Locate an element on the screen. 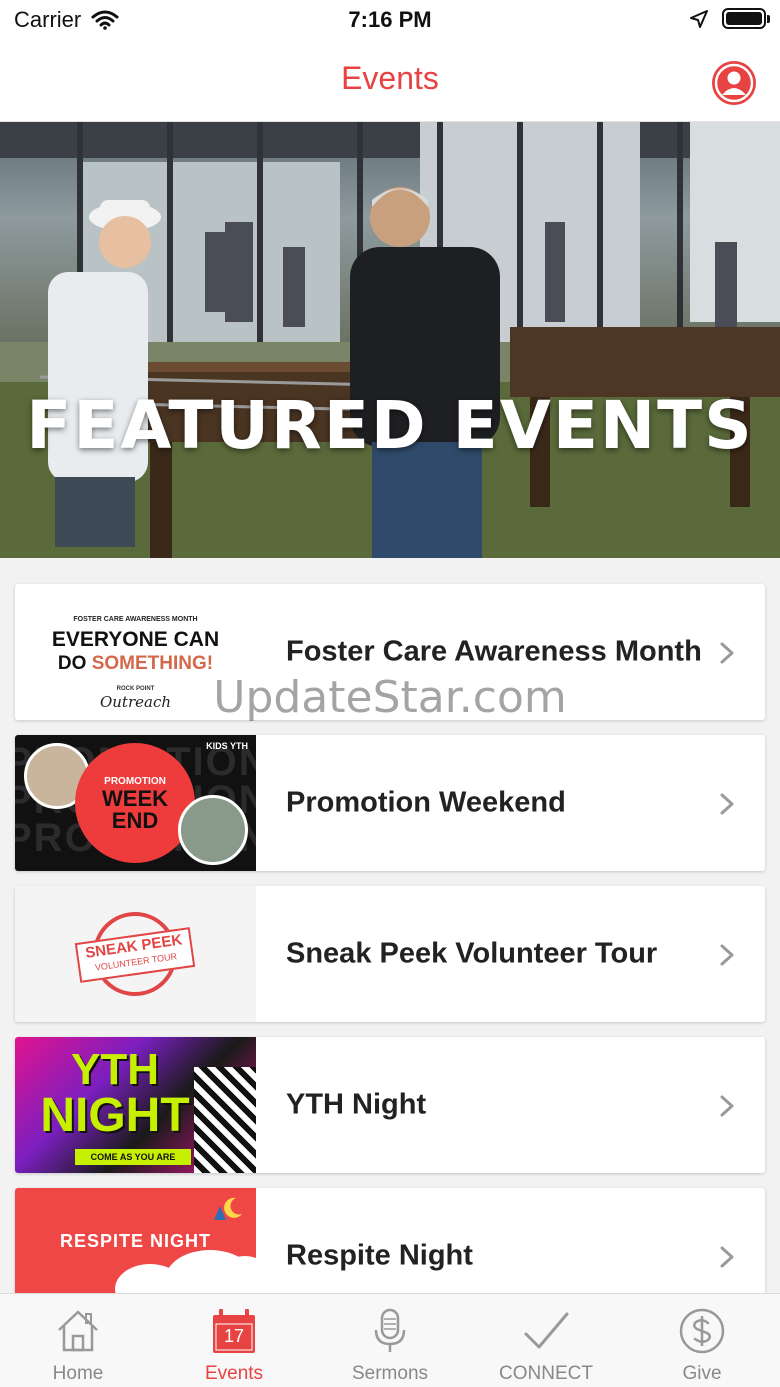  checkmark-icon is located at coordinates (546, 1330).